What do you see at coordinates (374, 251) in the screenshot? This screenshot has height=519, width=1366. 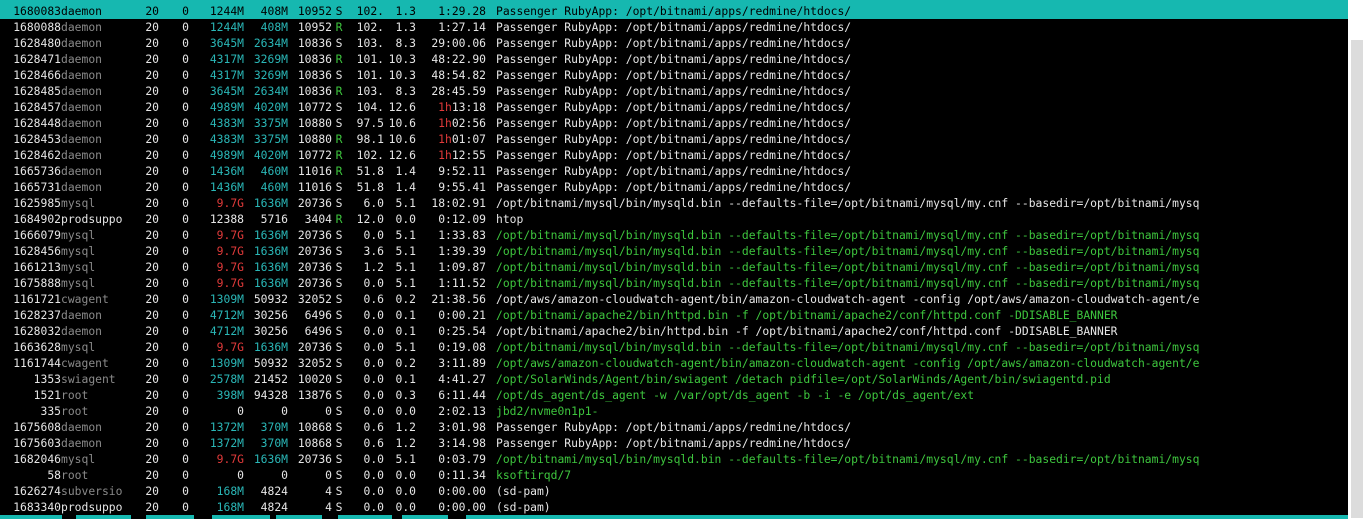 I see `cpu-percent-cell: 3.6` at bounding box center [374, 251].